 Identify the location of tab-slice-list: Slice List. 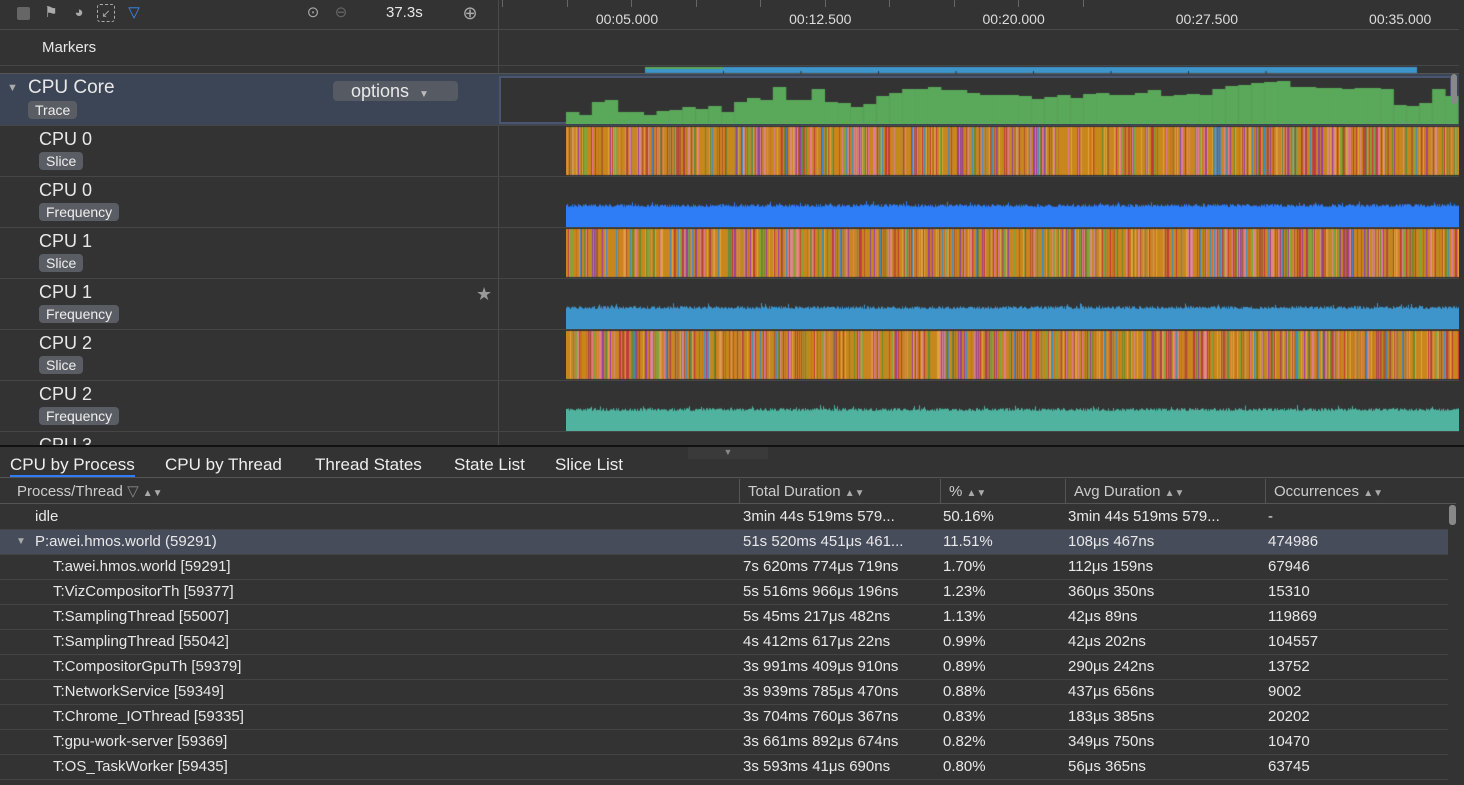
(589, 465).